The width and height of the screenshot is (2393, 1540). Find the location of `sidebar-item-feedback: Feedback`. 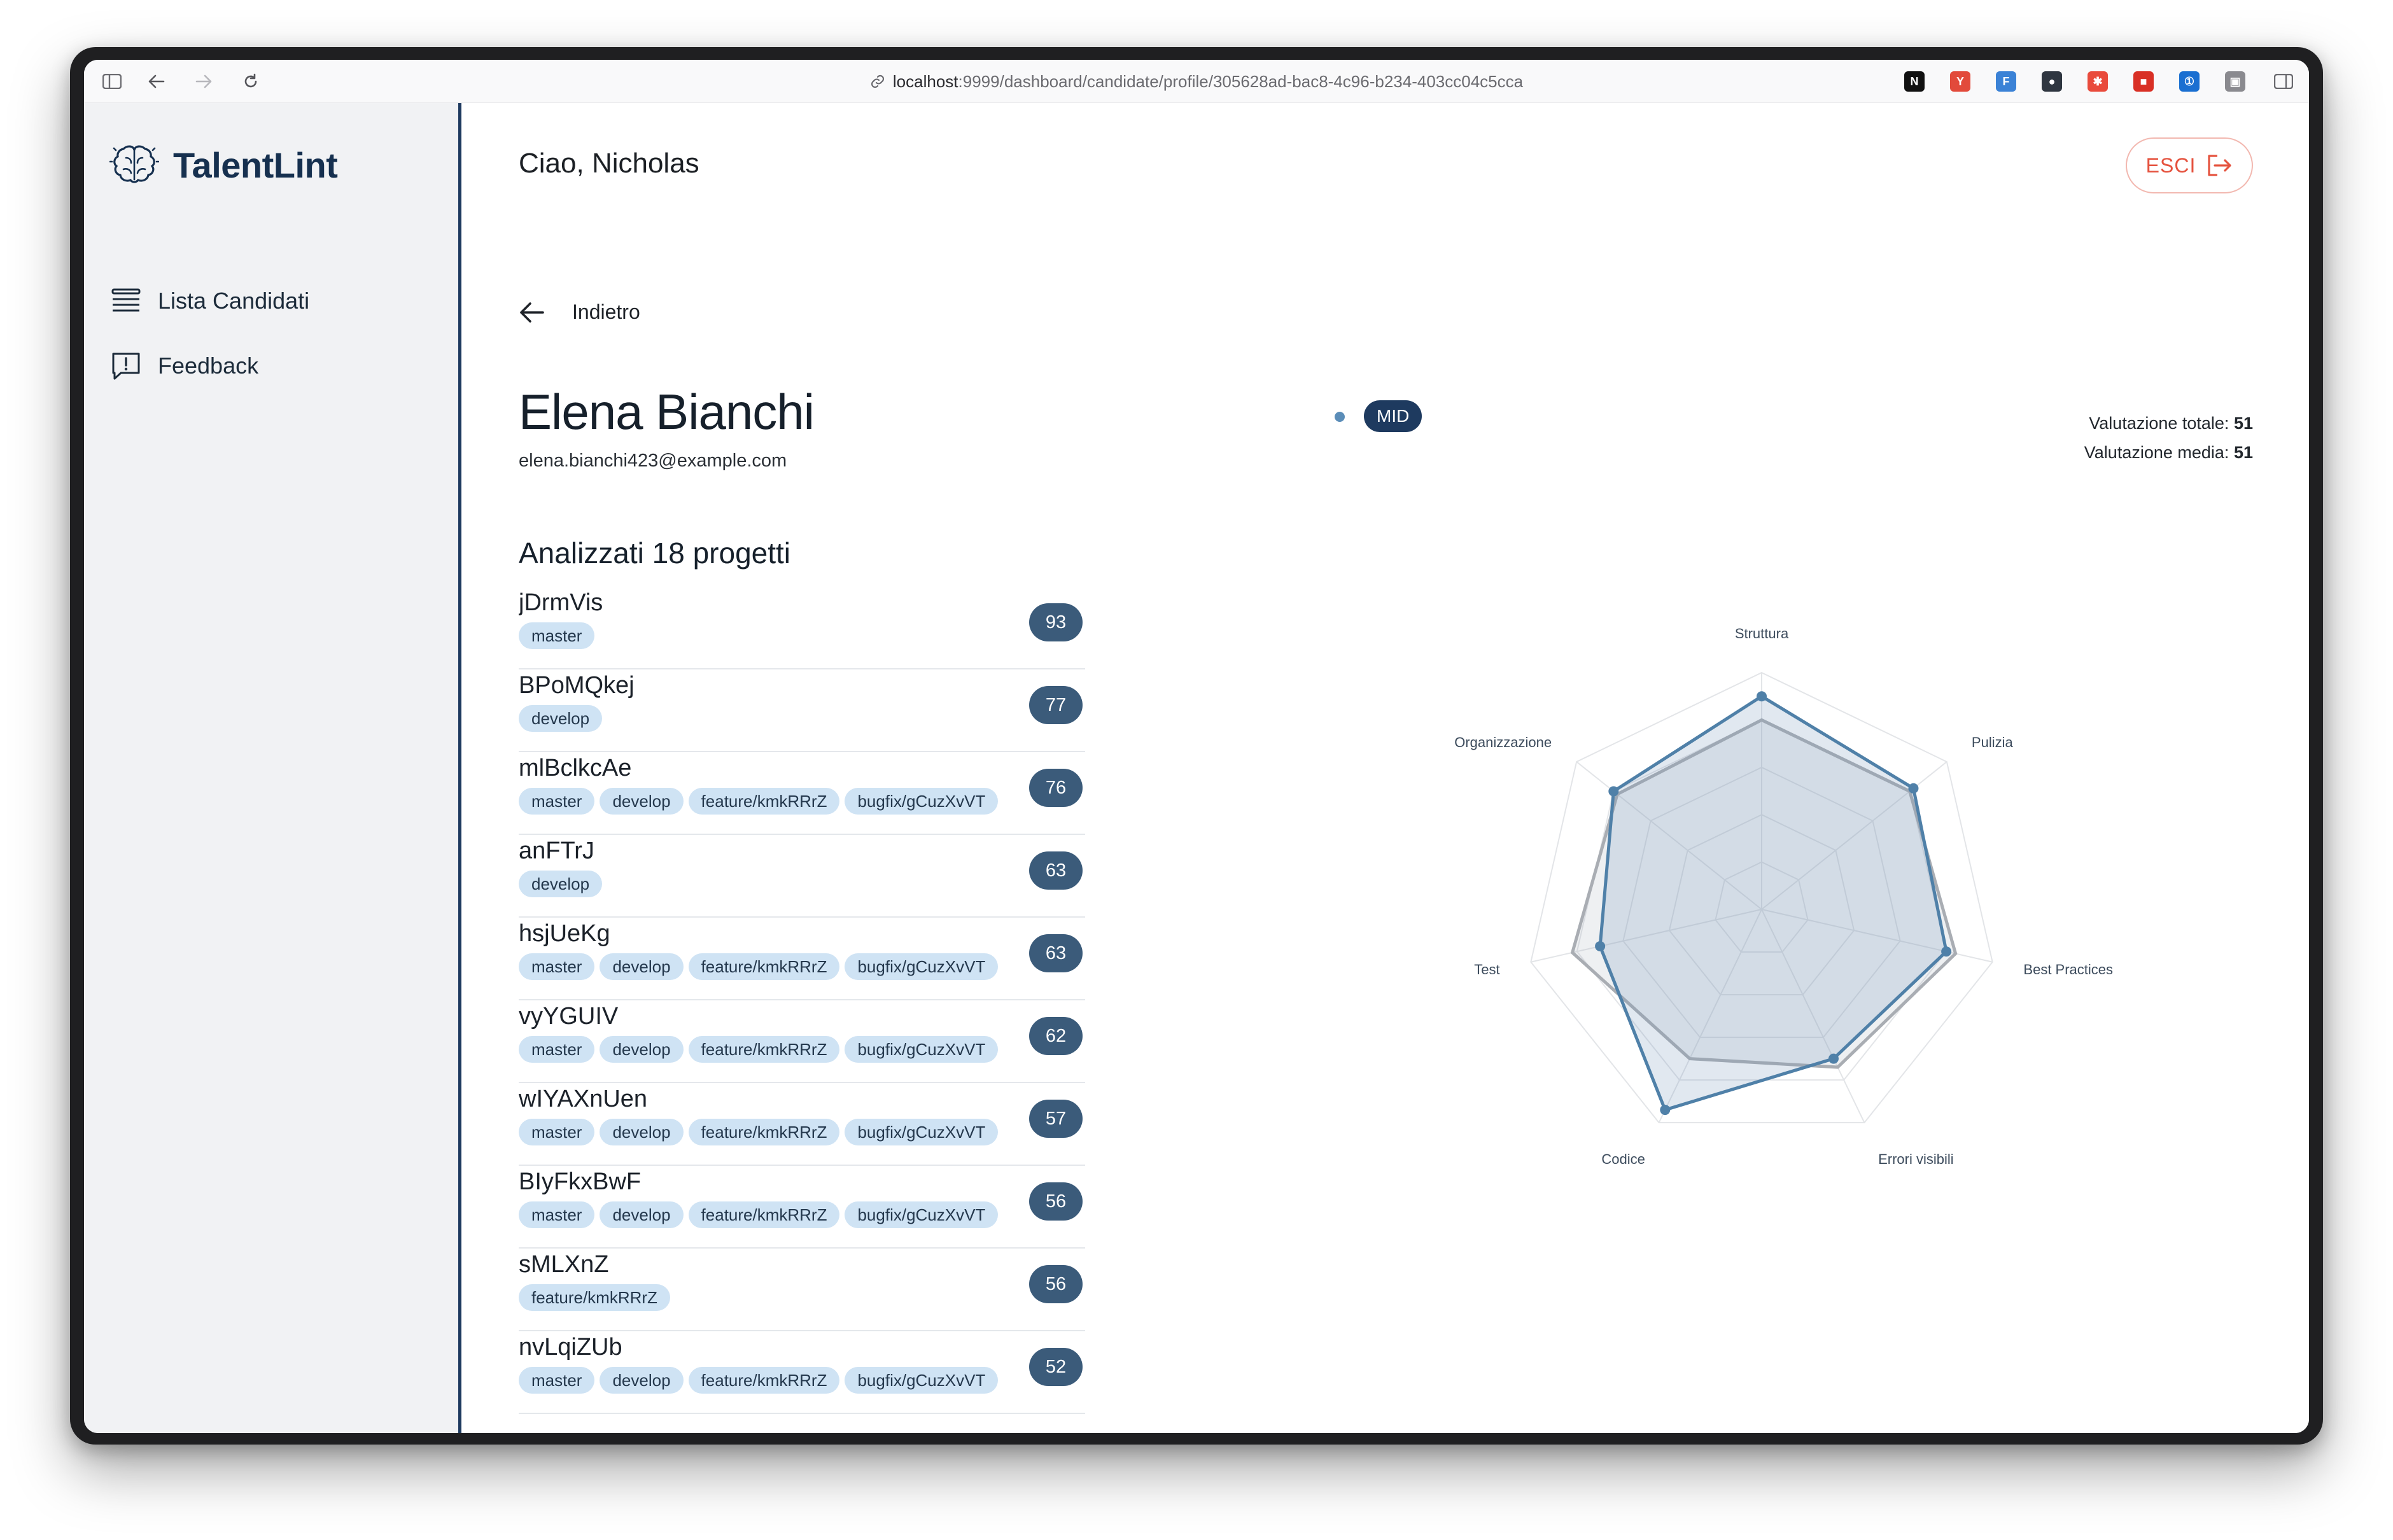

sidebar-item-feedback: Feedback is located at coordinates (185, 366).